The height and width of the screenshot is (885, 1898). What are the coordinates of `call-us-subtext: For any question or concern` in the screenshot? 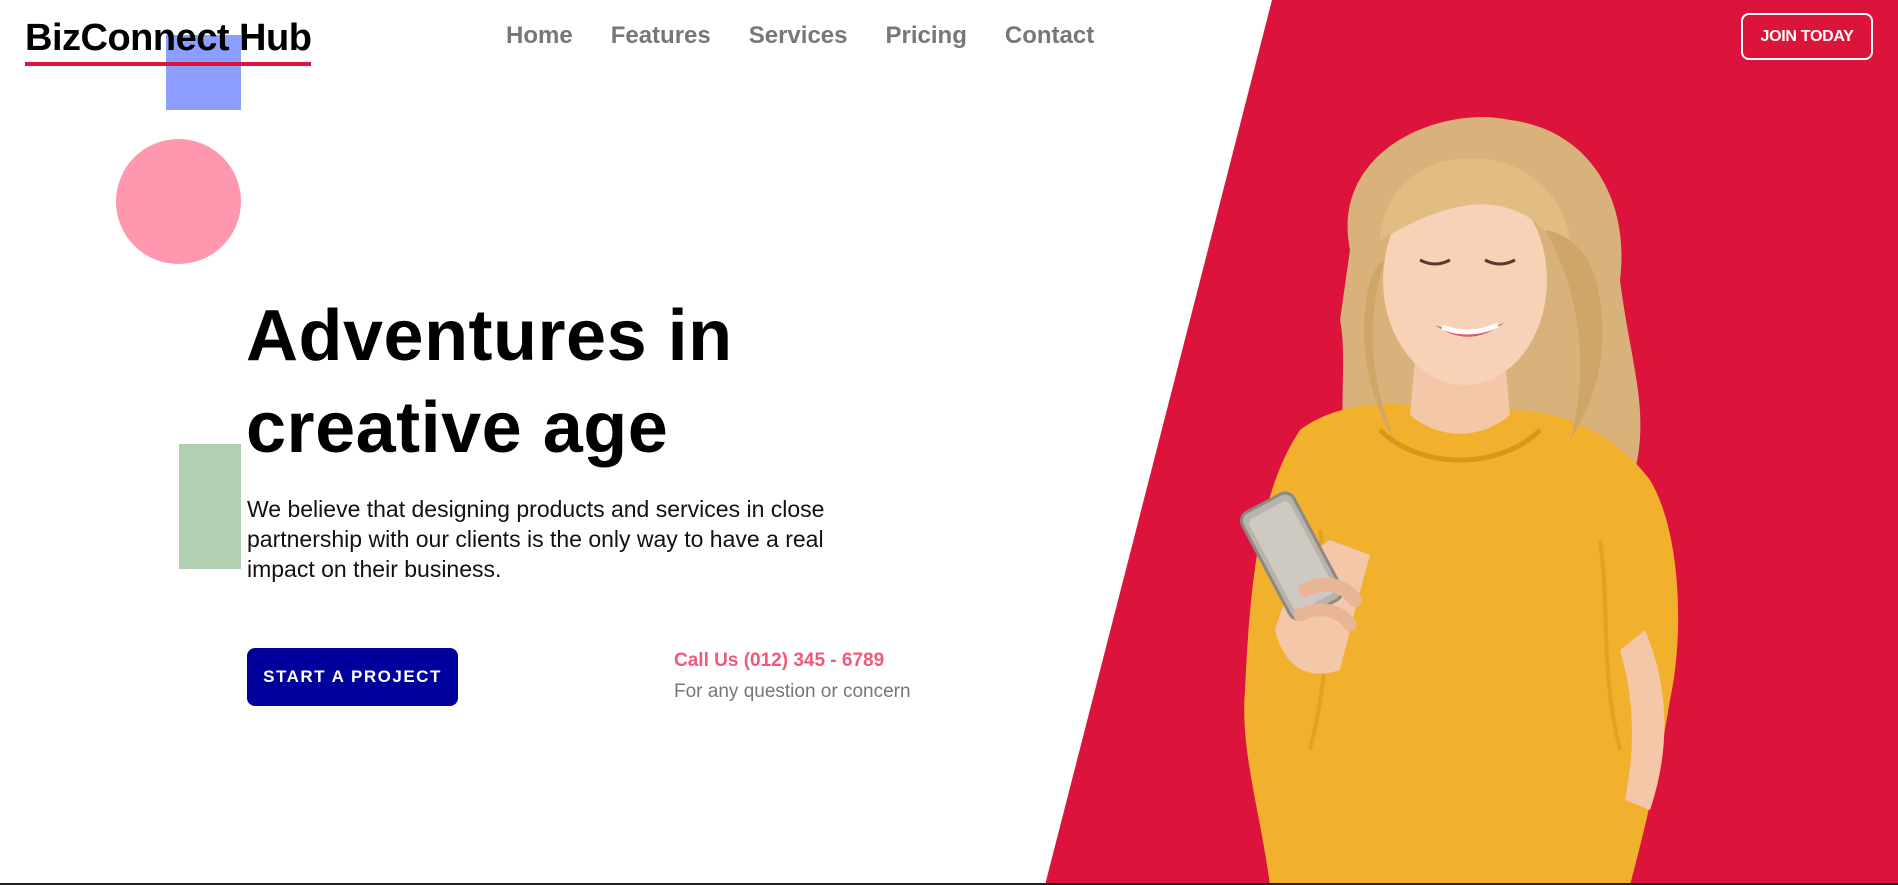 It's located at (792, 691).